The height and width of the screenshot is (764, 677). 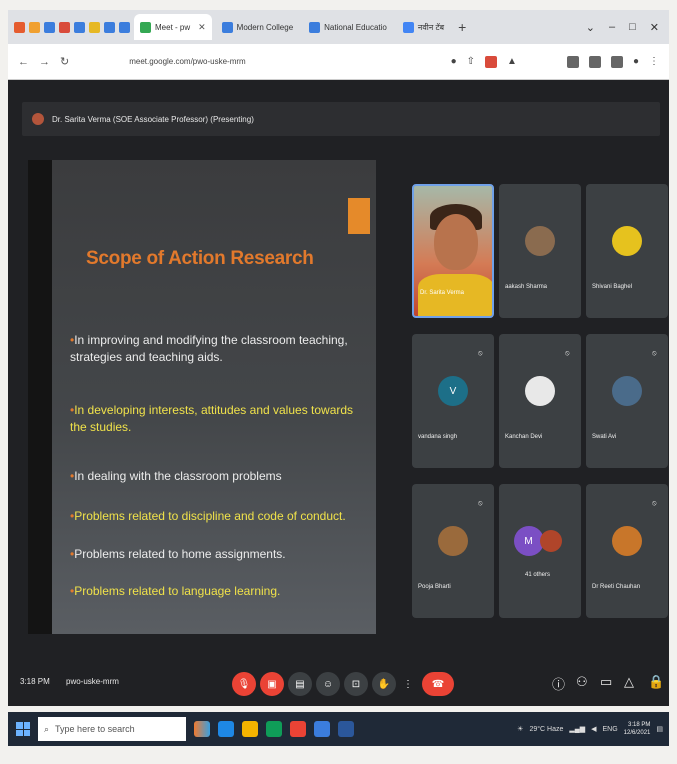 I want to click on word-icon, so click(x=346, y=729).